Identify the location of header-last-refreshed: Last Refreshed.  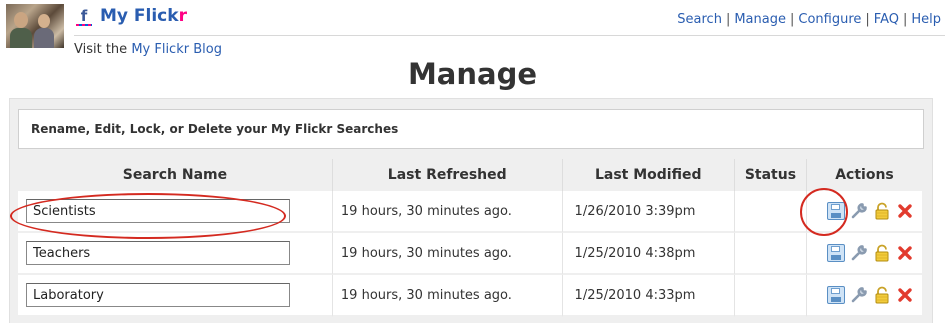
(448, 175).